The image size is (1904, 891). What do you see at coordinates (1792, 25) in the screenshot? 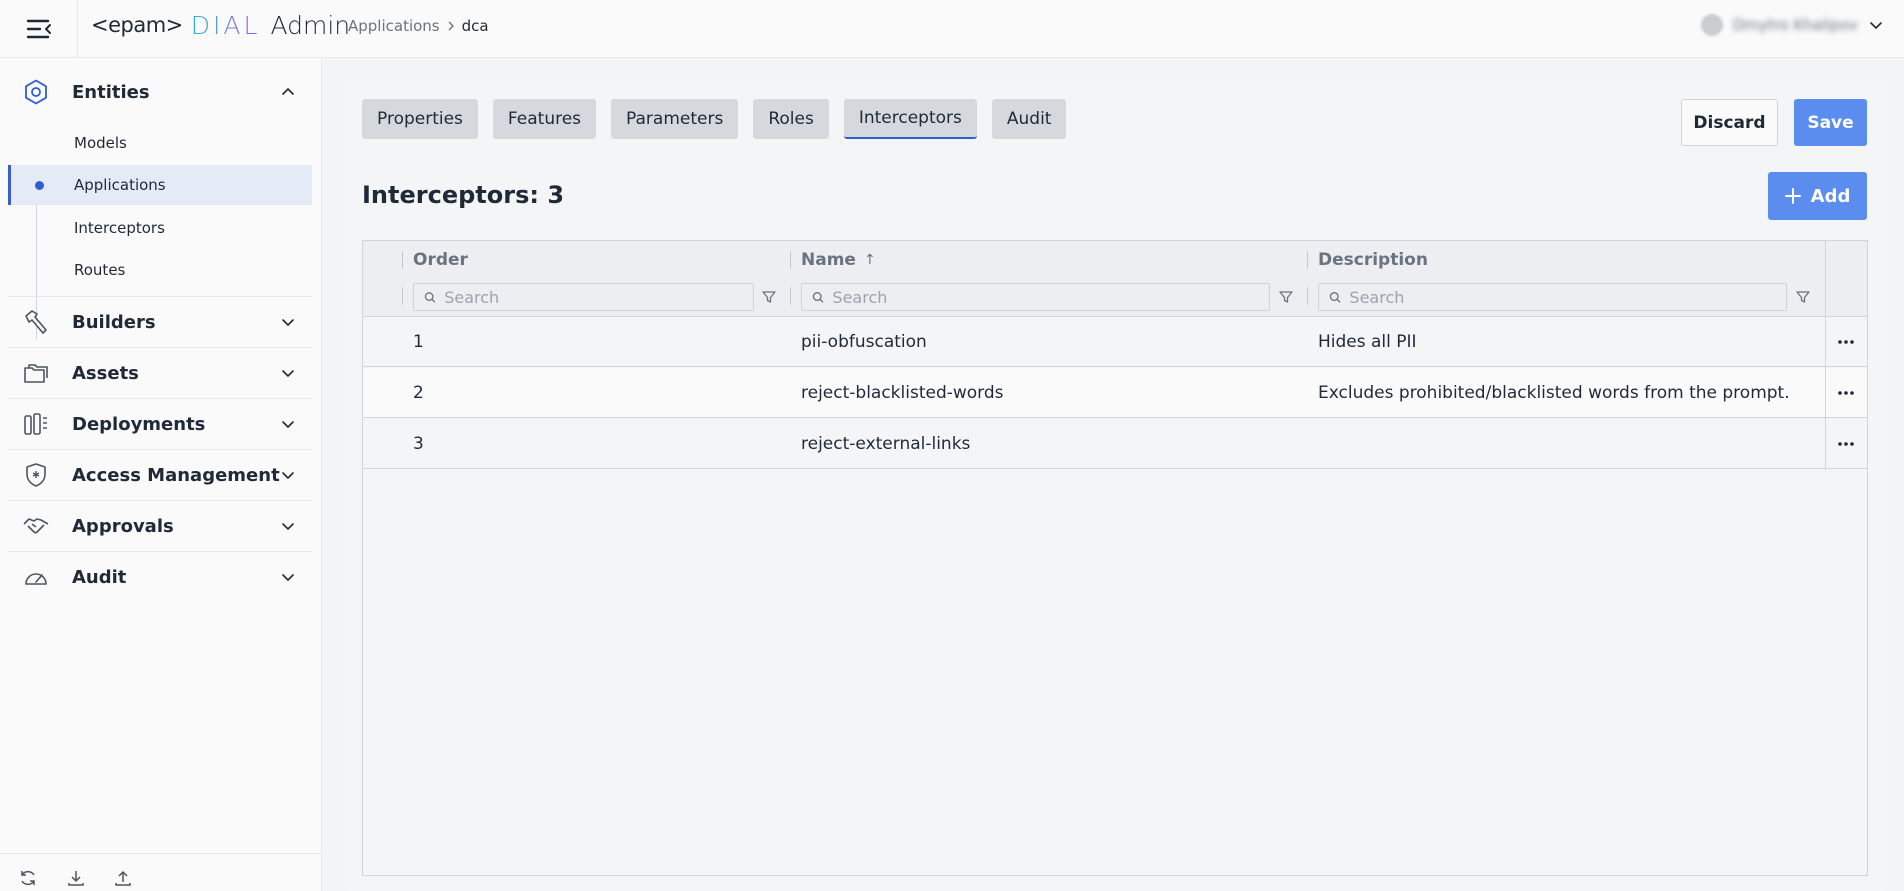
I see `user-menu: Dmytro Khalipov` at bounding box center [1792, 25].